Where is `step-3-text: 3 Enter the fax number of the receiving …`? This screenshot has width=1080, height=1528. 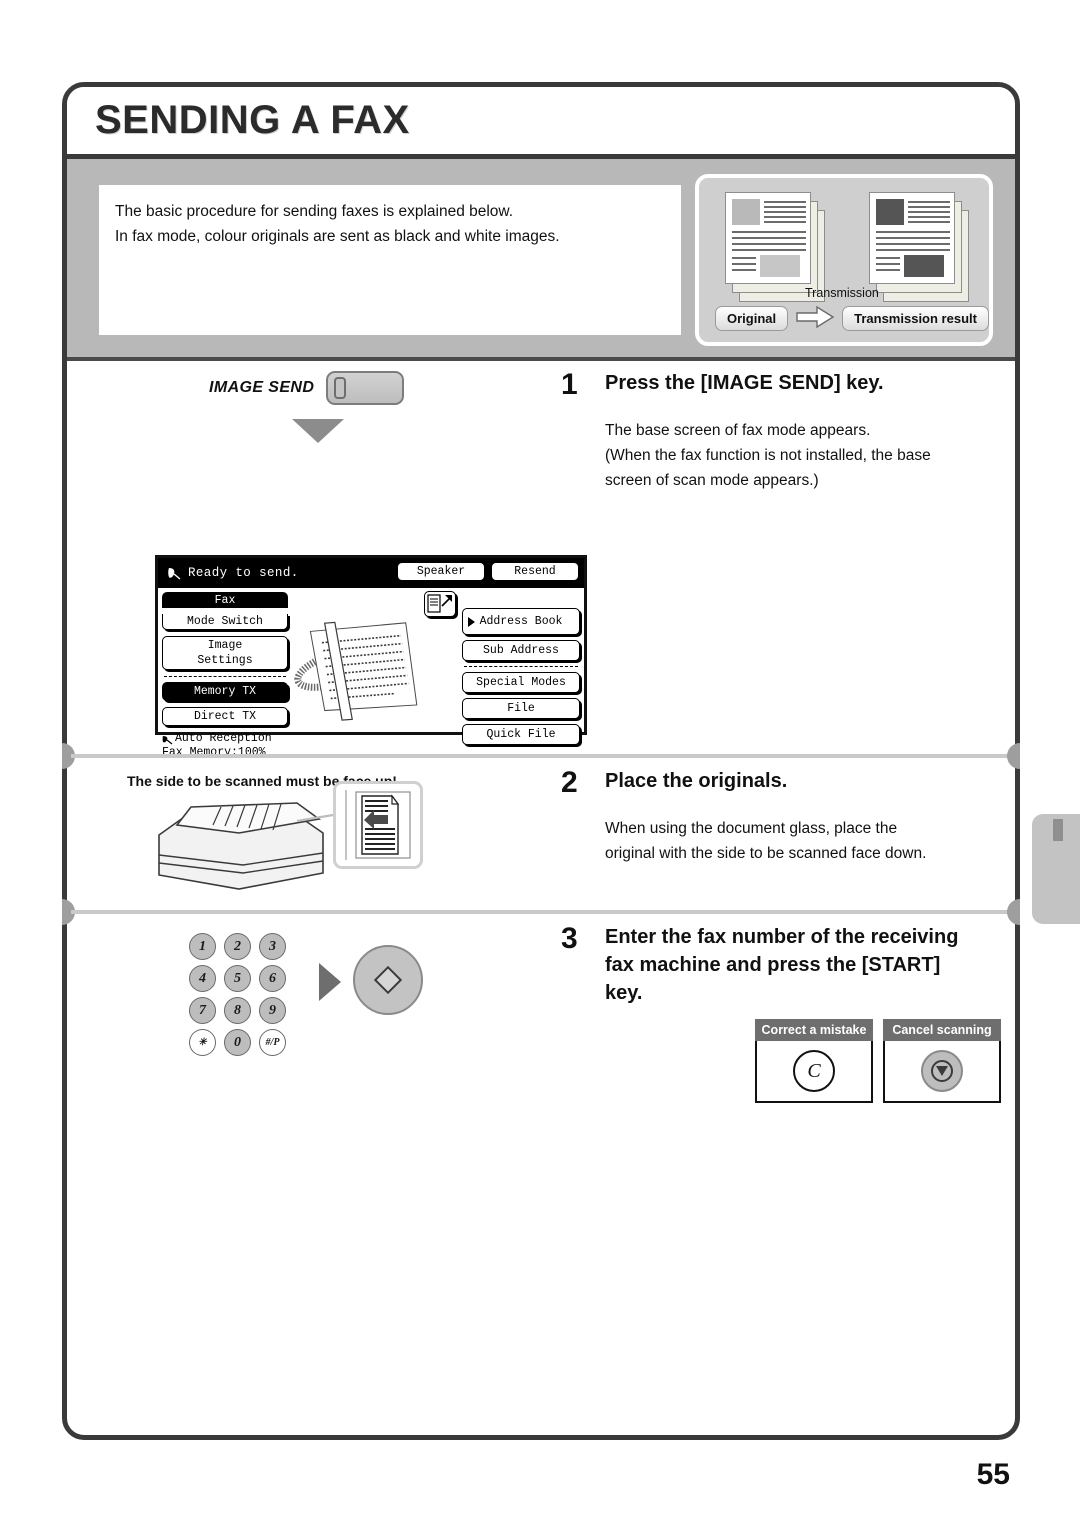
step-3-text: 3 Enter the fax number of the receiving … is located at coordinates (786, 965).